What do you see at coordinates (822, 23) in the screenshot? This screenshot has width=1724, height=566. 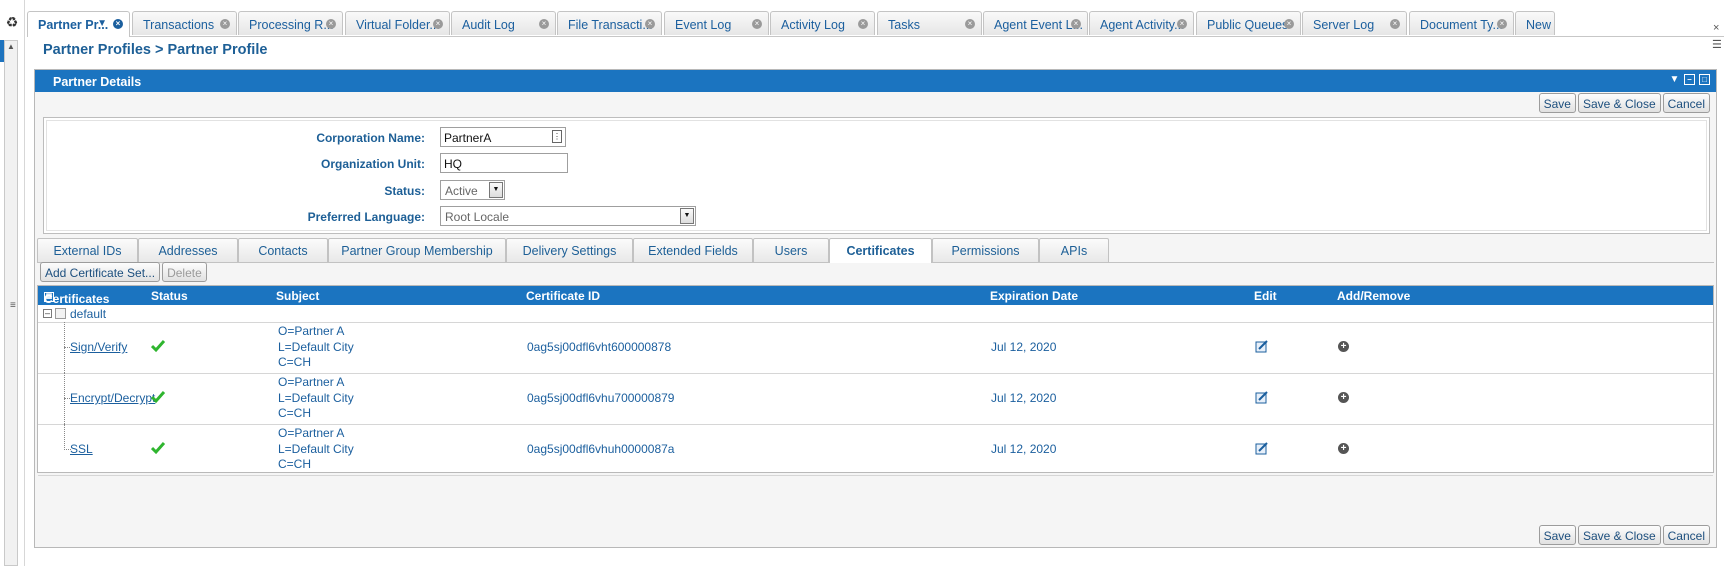 I see `tab-activity-log: Activity Log ×` at bounding box center [822, 23].